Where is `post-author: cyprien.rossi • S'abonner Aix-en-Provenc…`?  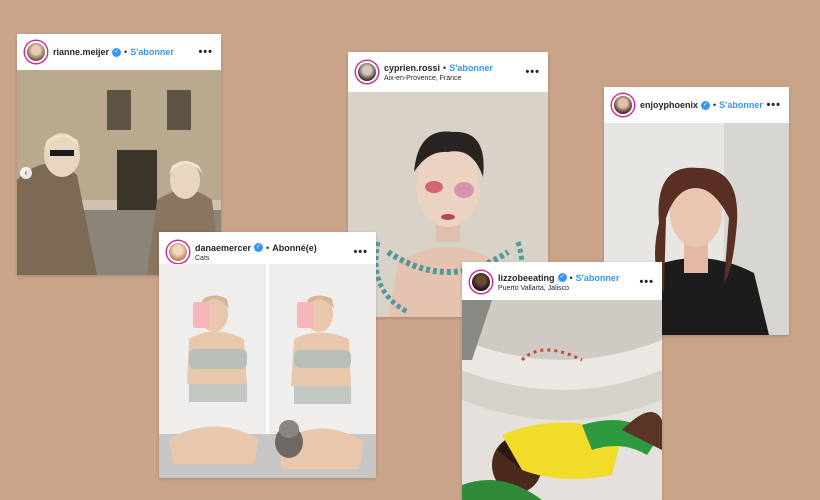
post-author: cyprien.rossi • S'abonner Aix-en-Provenc… is located at coordinates (438, 72).